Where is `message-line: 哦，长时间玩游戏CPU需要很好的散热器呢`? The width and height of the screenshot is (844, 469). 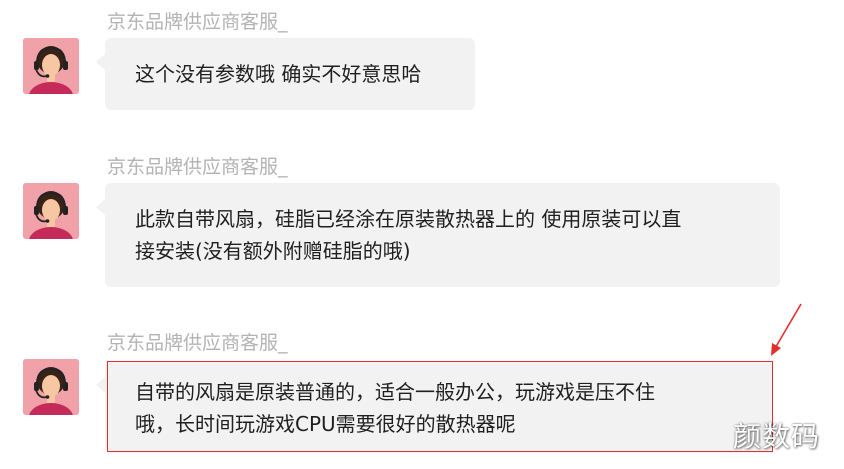 message-line: 哦，长时间玩游戏CPU需要很好的散热器呢 is located at coordinates (325, 424).